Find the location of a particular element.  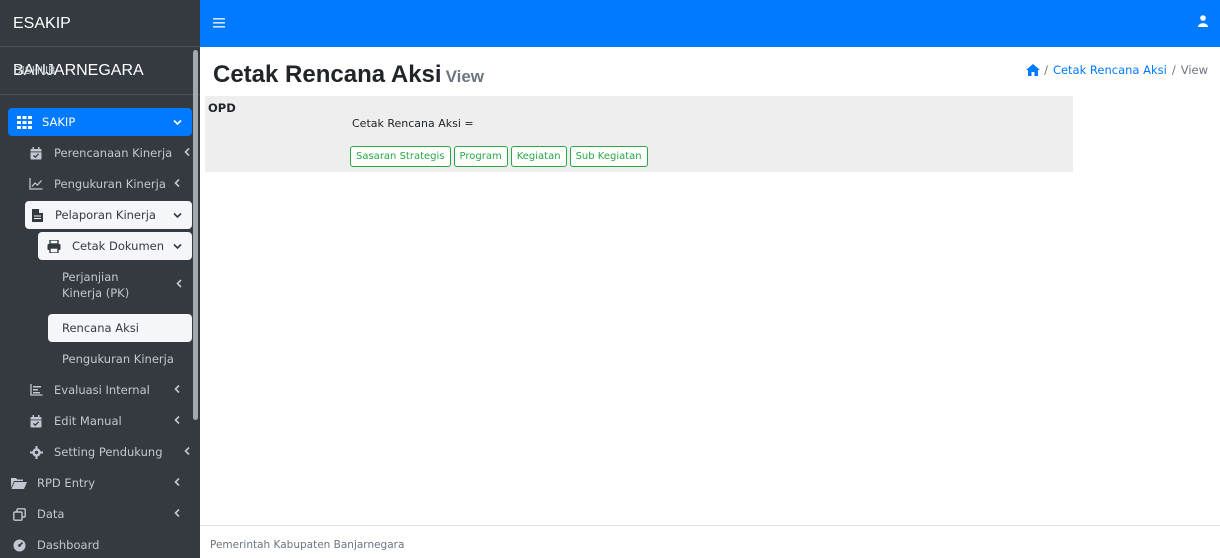

sidebar-item-label: RPD Entry is located at coordinates (66, 483).